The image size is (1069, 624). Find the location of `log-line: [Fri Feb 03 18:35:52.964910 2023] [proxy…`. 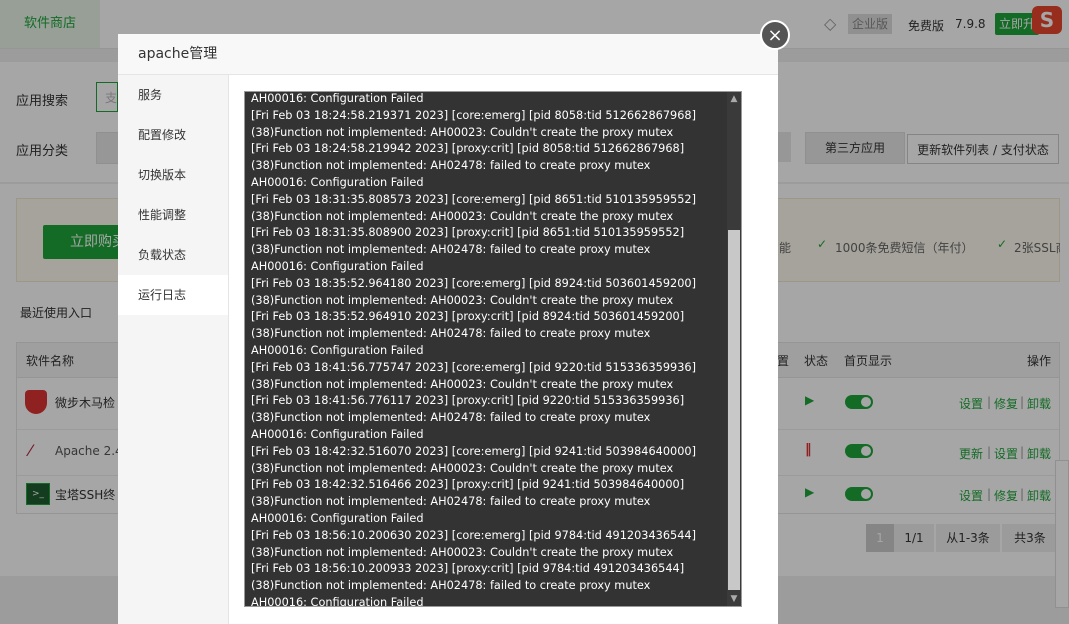

log-line: [Fri Feb 03 18:35:52.964910 2023] [proxy… is located at coordinates (468, 317).